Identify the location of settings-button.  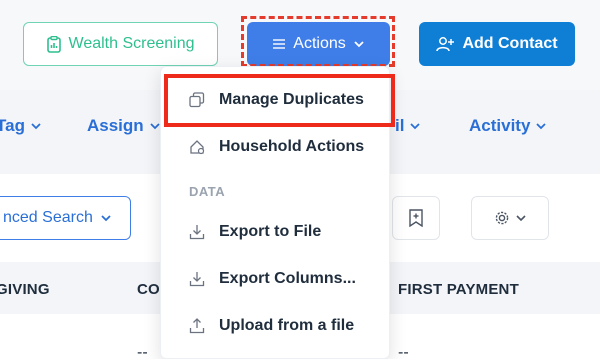
(510, 218).